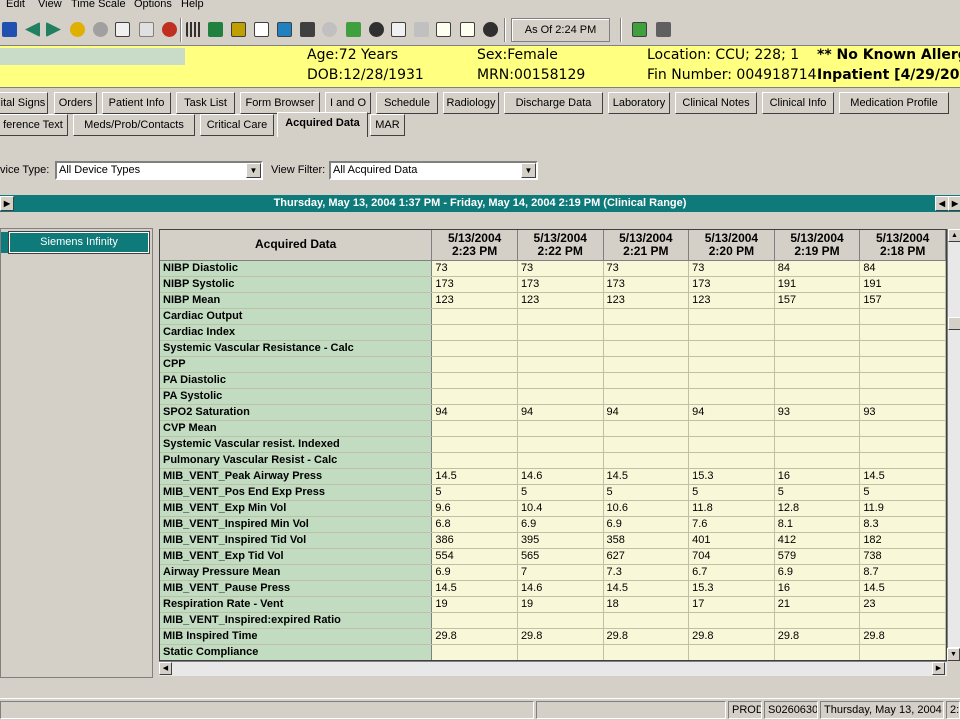  Describe the element at coordinates (560, 508) in the screenshot. I see `data-cell: 10.4` at that location.